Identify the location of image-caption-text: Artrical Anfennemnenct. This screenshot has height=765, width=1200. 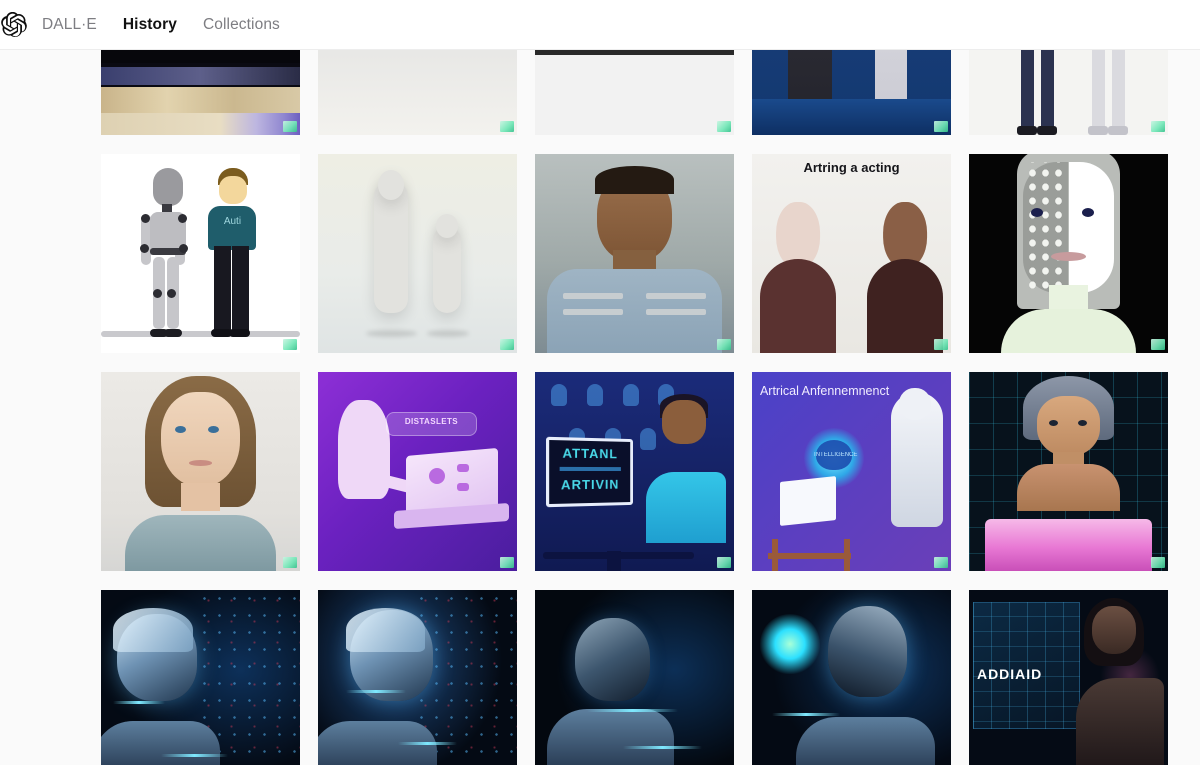
(824, 390).